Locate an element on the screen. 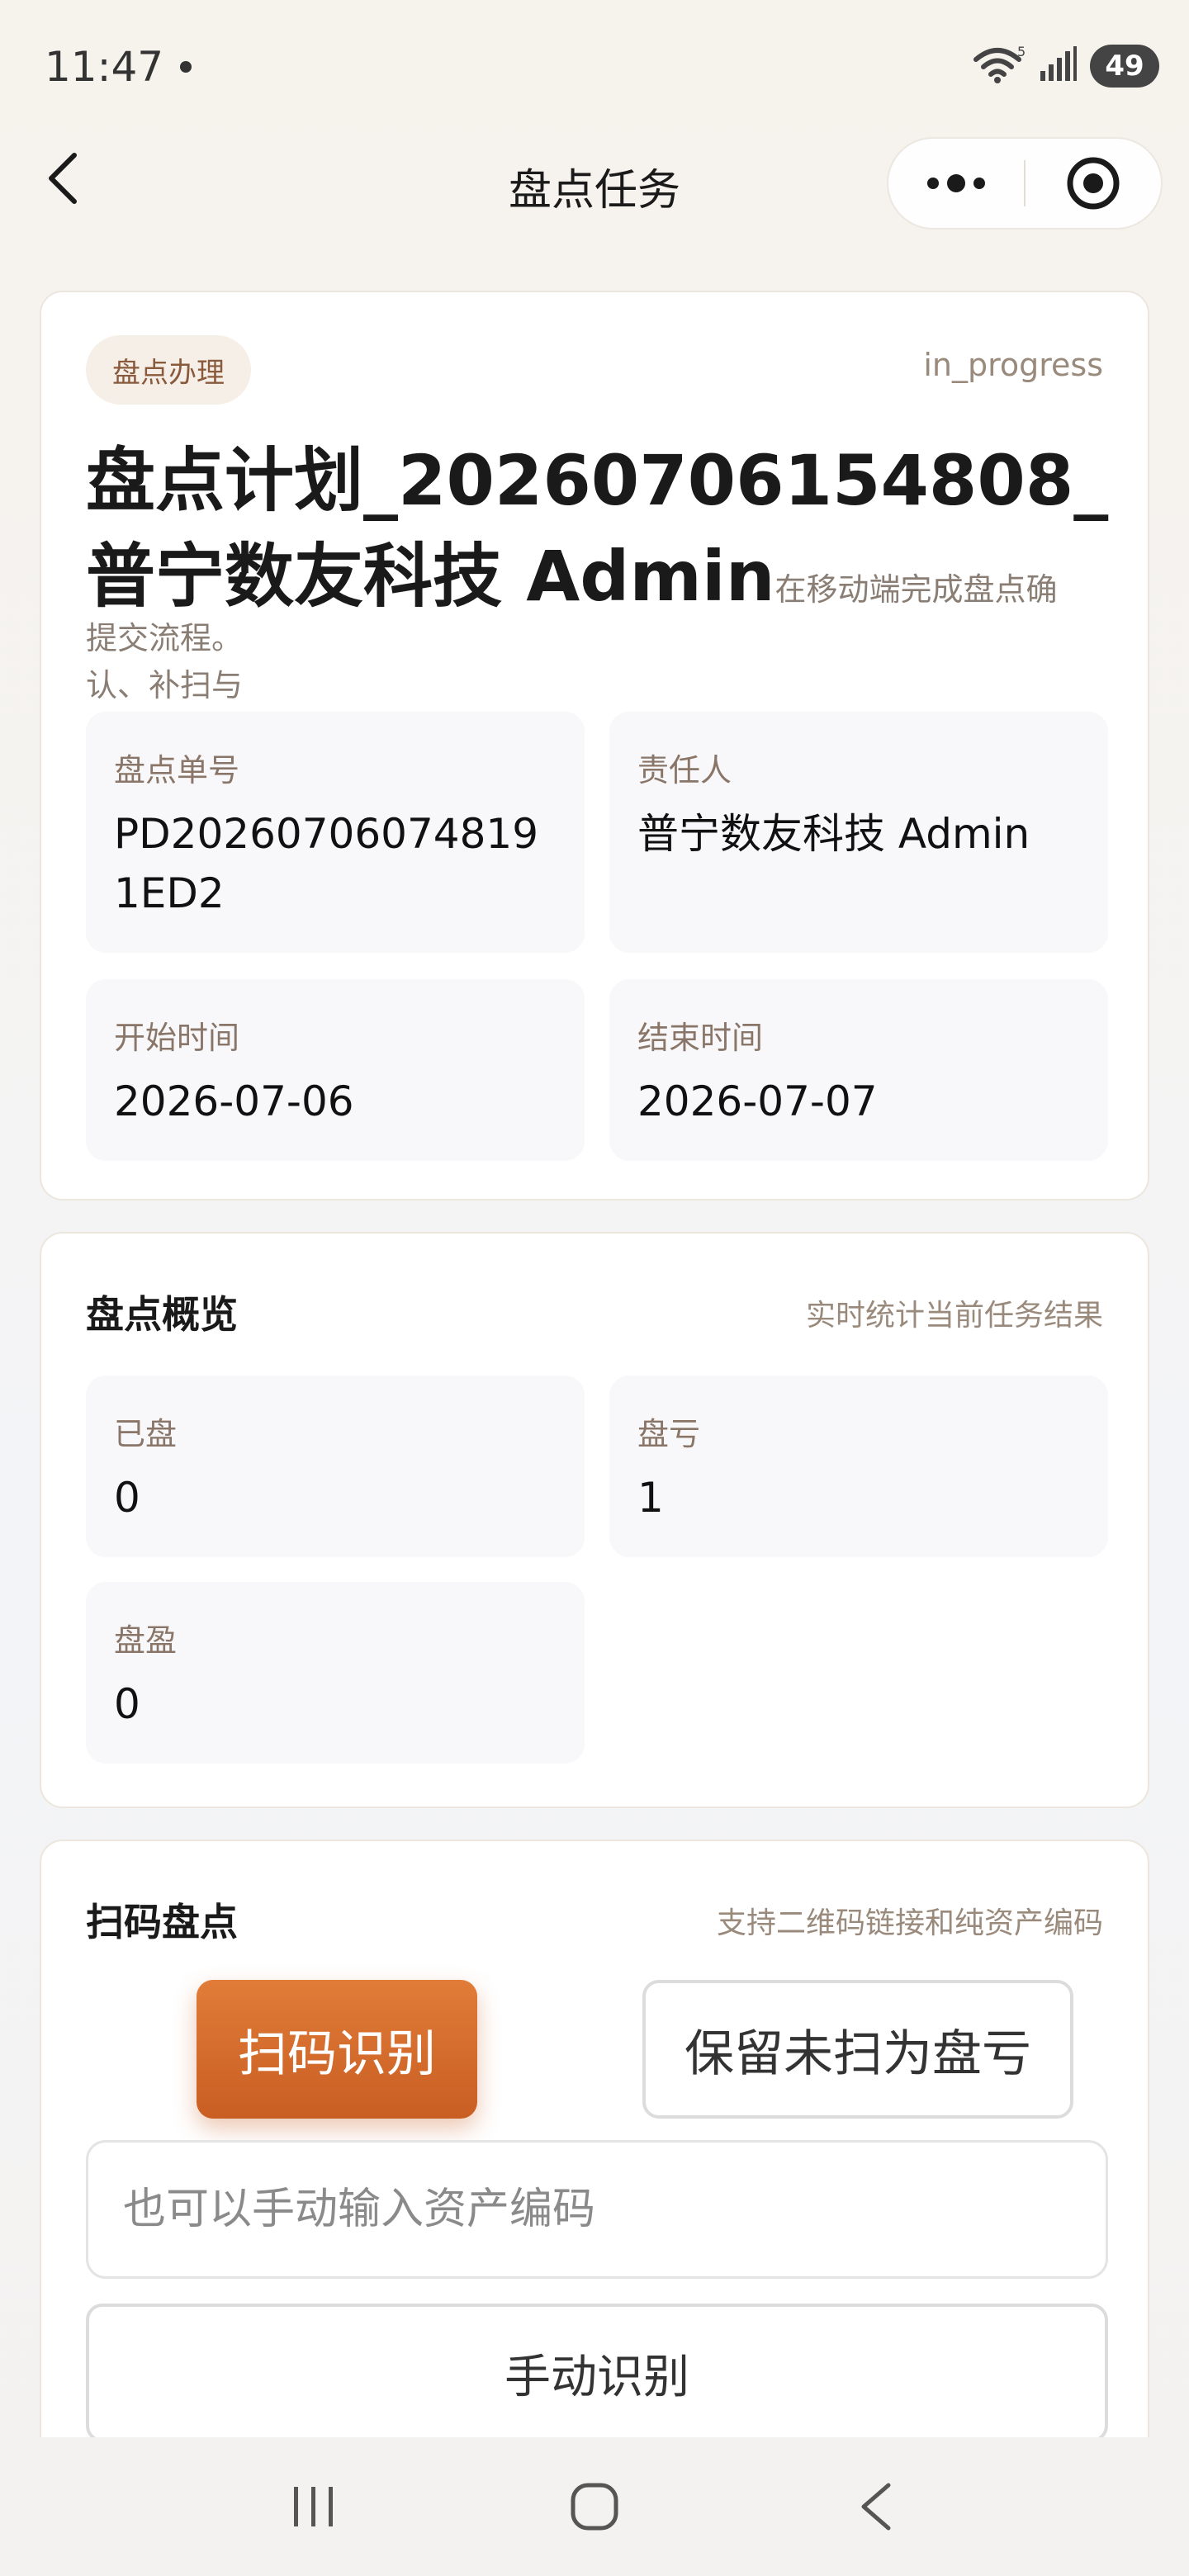  more-dots-icon is located at coordinates (956, 183).